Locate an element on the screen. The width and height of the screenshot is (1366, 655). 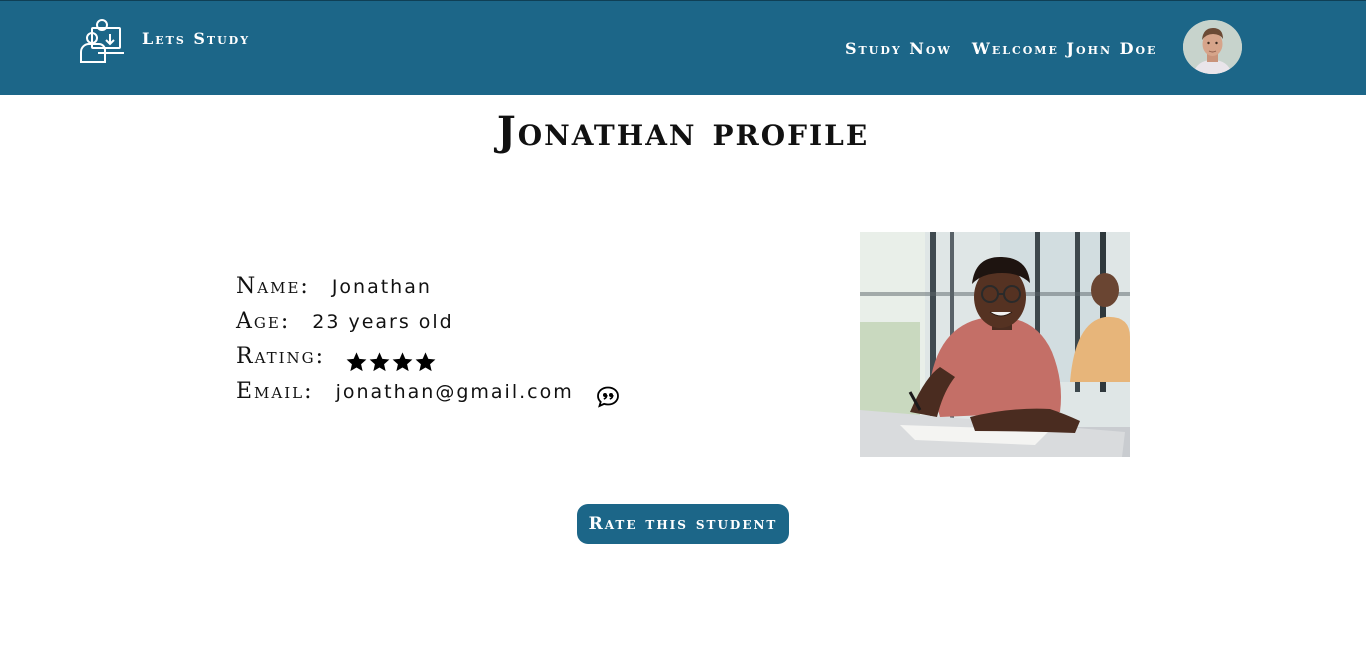
name-label: Name: is located at coordinates (273, 286).